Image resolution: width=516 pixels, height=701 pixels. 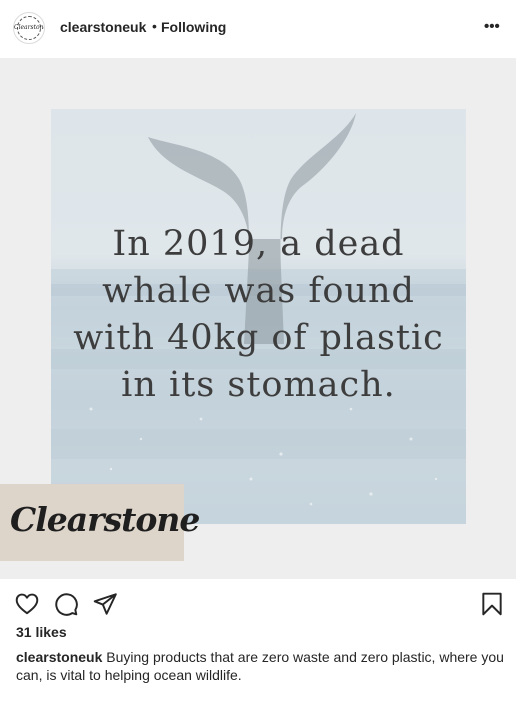 What do you see at coordinates (193, 27) in the screenshot?
I see `following-button: Following` at bounding box center [193, 27].